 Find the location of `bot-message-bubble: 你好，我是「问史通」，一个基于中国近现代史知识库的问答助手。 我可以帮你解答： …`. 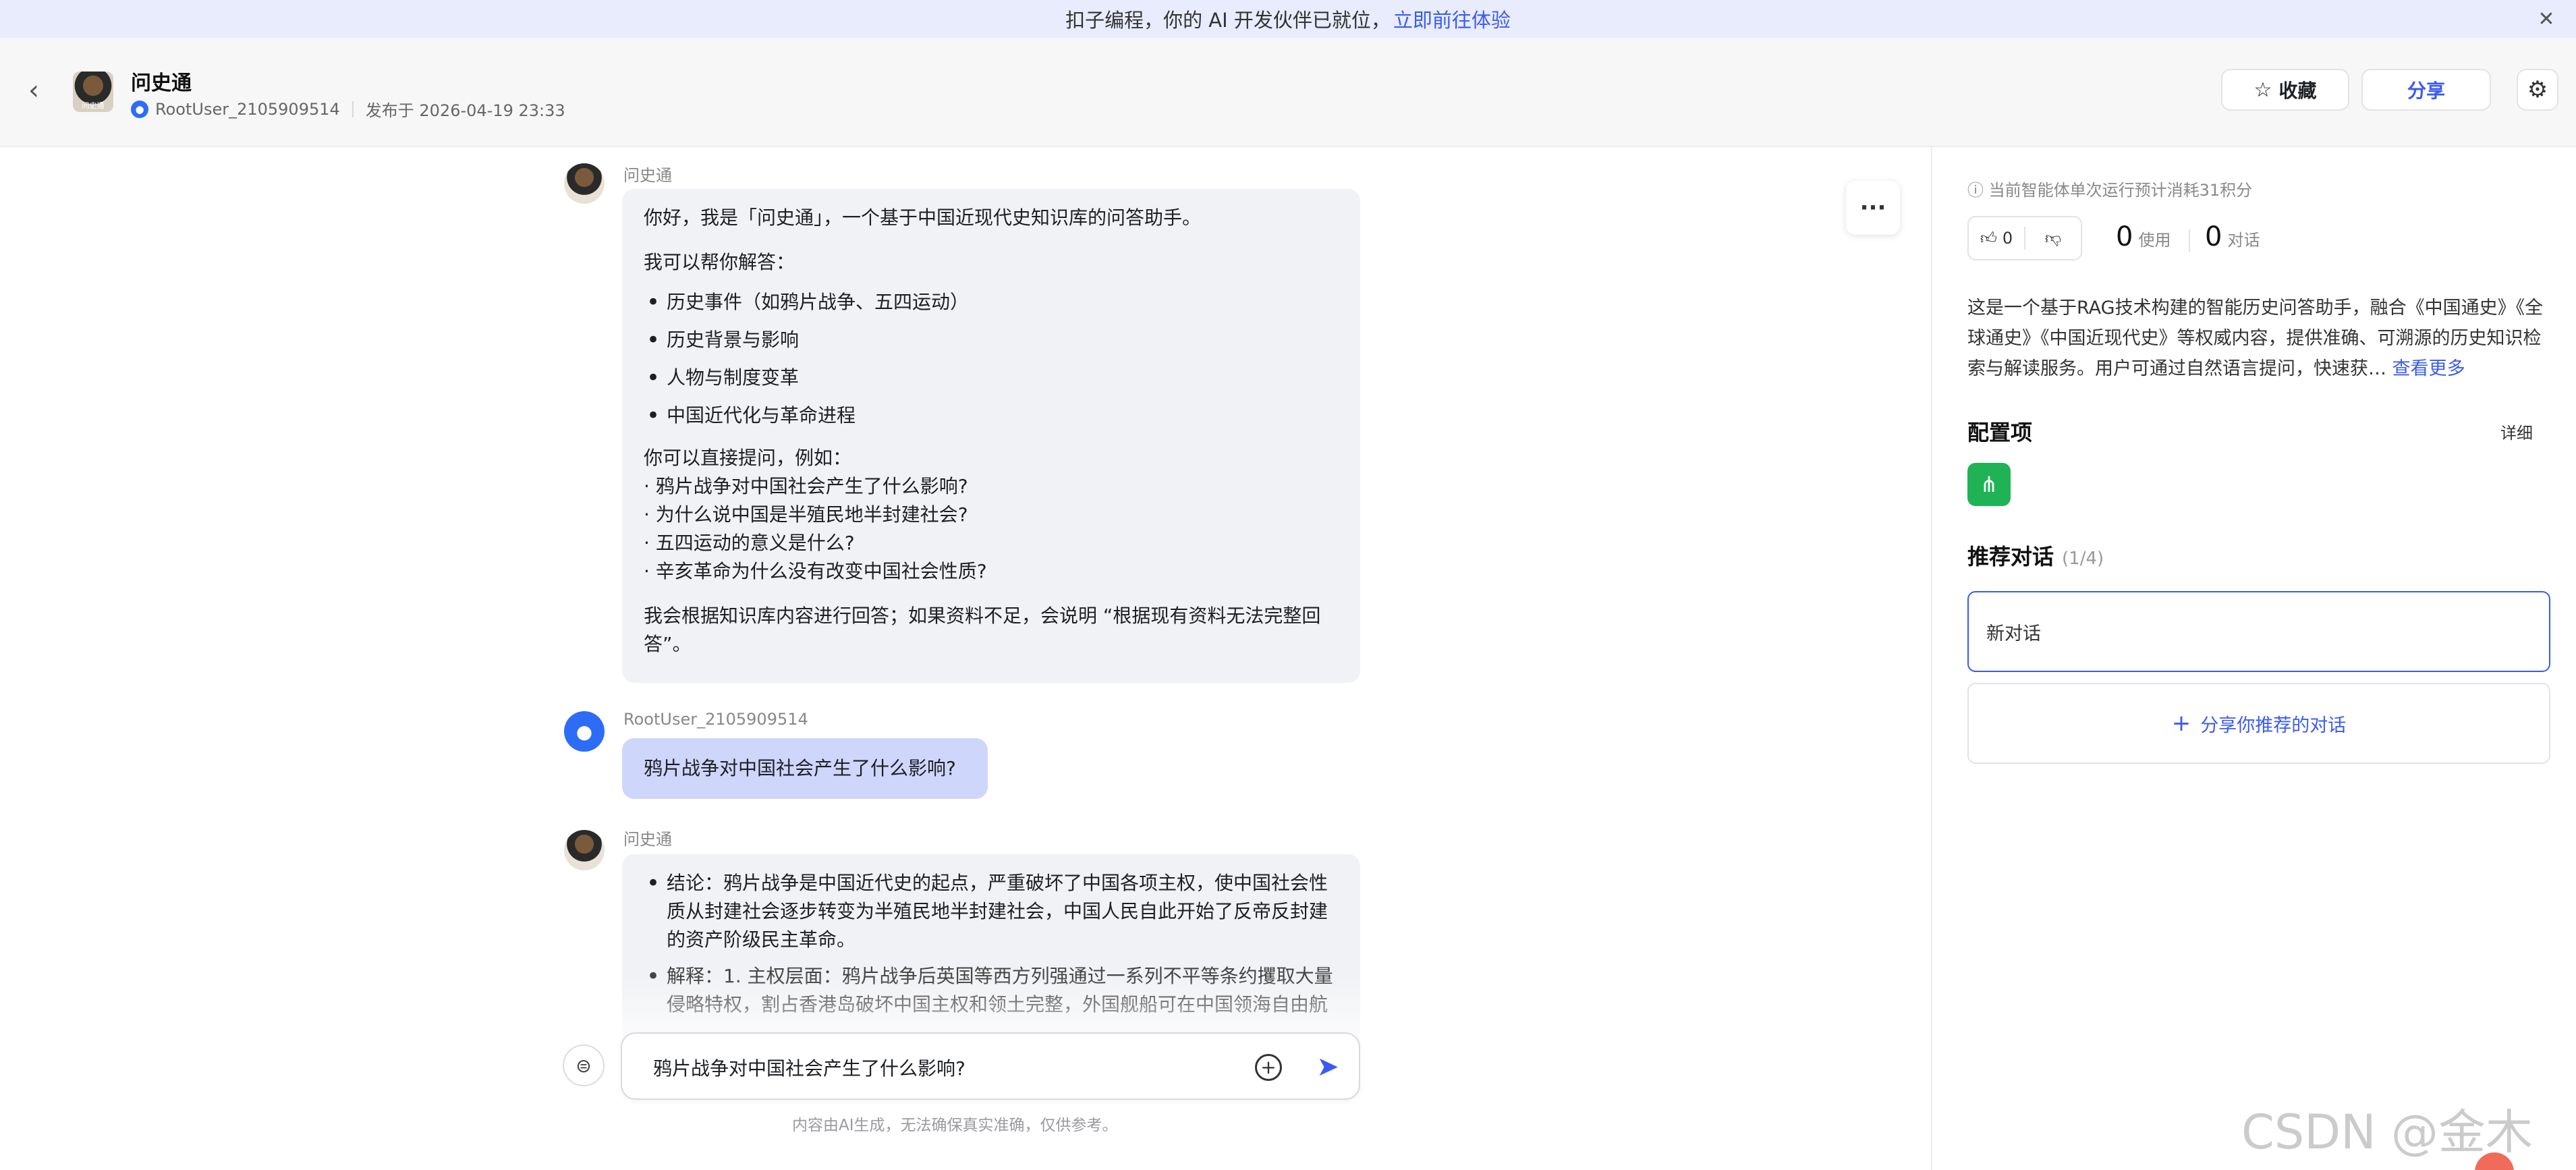

bot-message-bubble: 你好，我是「问史通」，一个基于中国近现代史知识库的问答助手。 我可以帮你解答： … is located at coordinates (991, 436).